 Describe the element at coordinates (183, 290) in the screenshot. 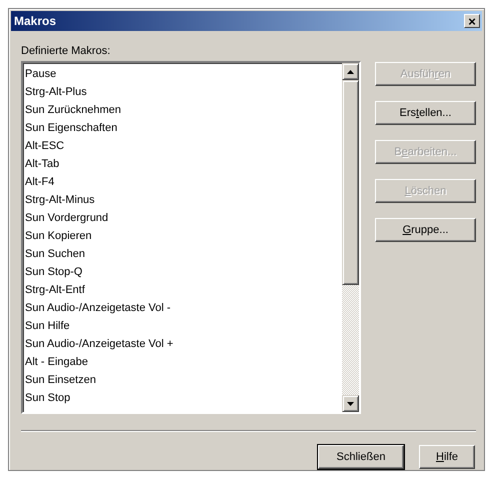

I see `macro-item: Strg-Alt-Entf` at that location.